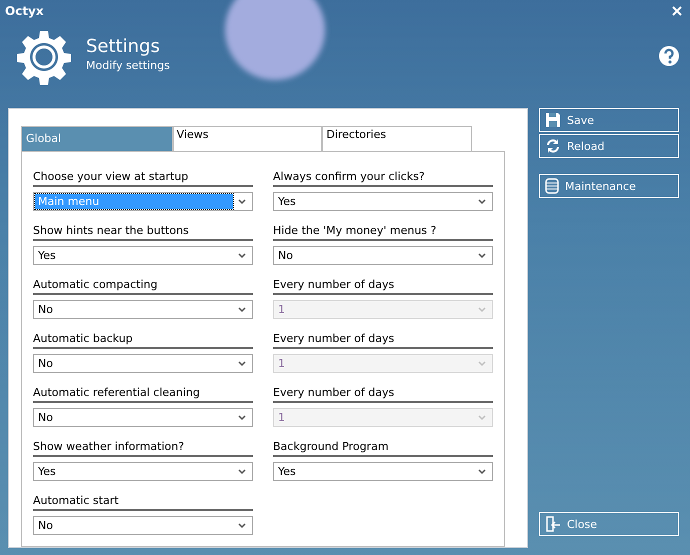 This screenshot has width=690, height=555. What do you see at coordinates (143, 448) in the screenshot?
I see `field-label: Show weather information?` at bounding box center [143, 448].